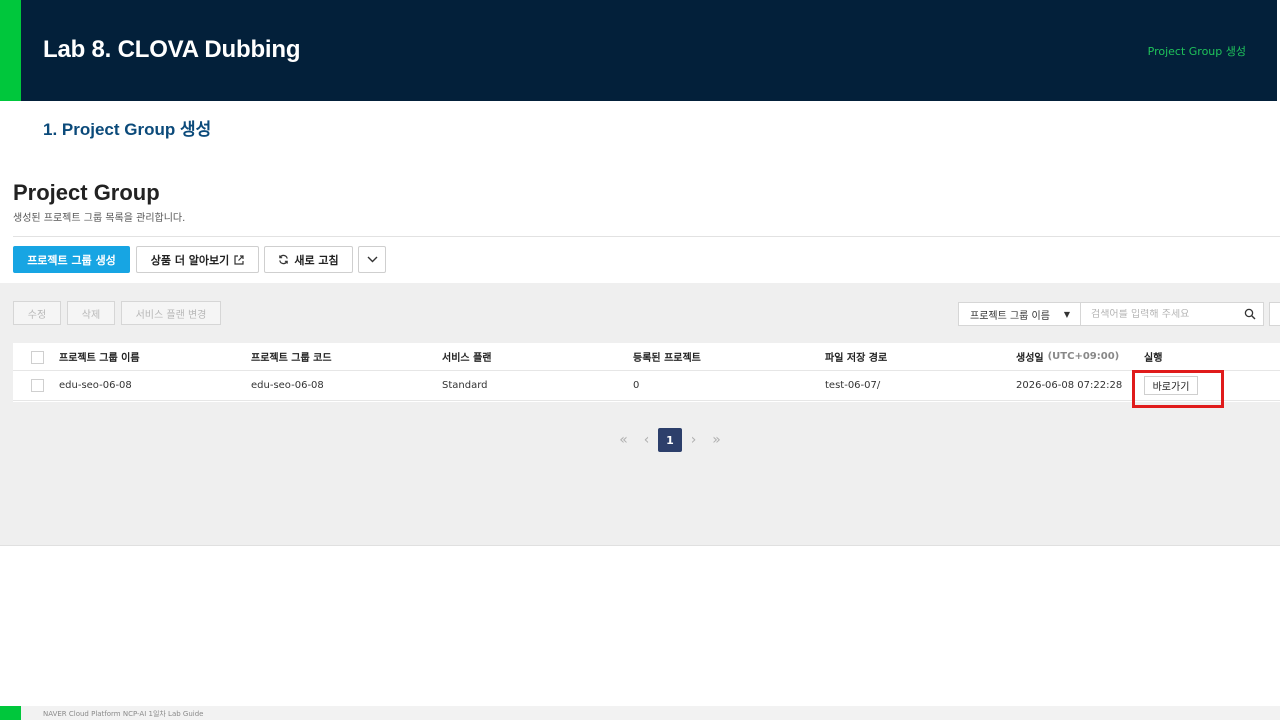  I want to click on header-run: 실행, so click(1153, 358).